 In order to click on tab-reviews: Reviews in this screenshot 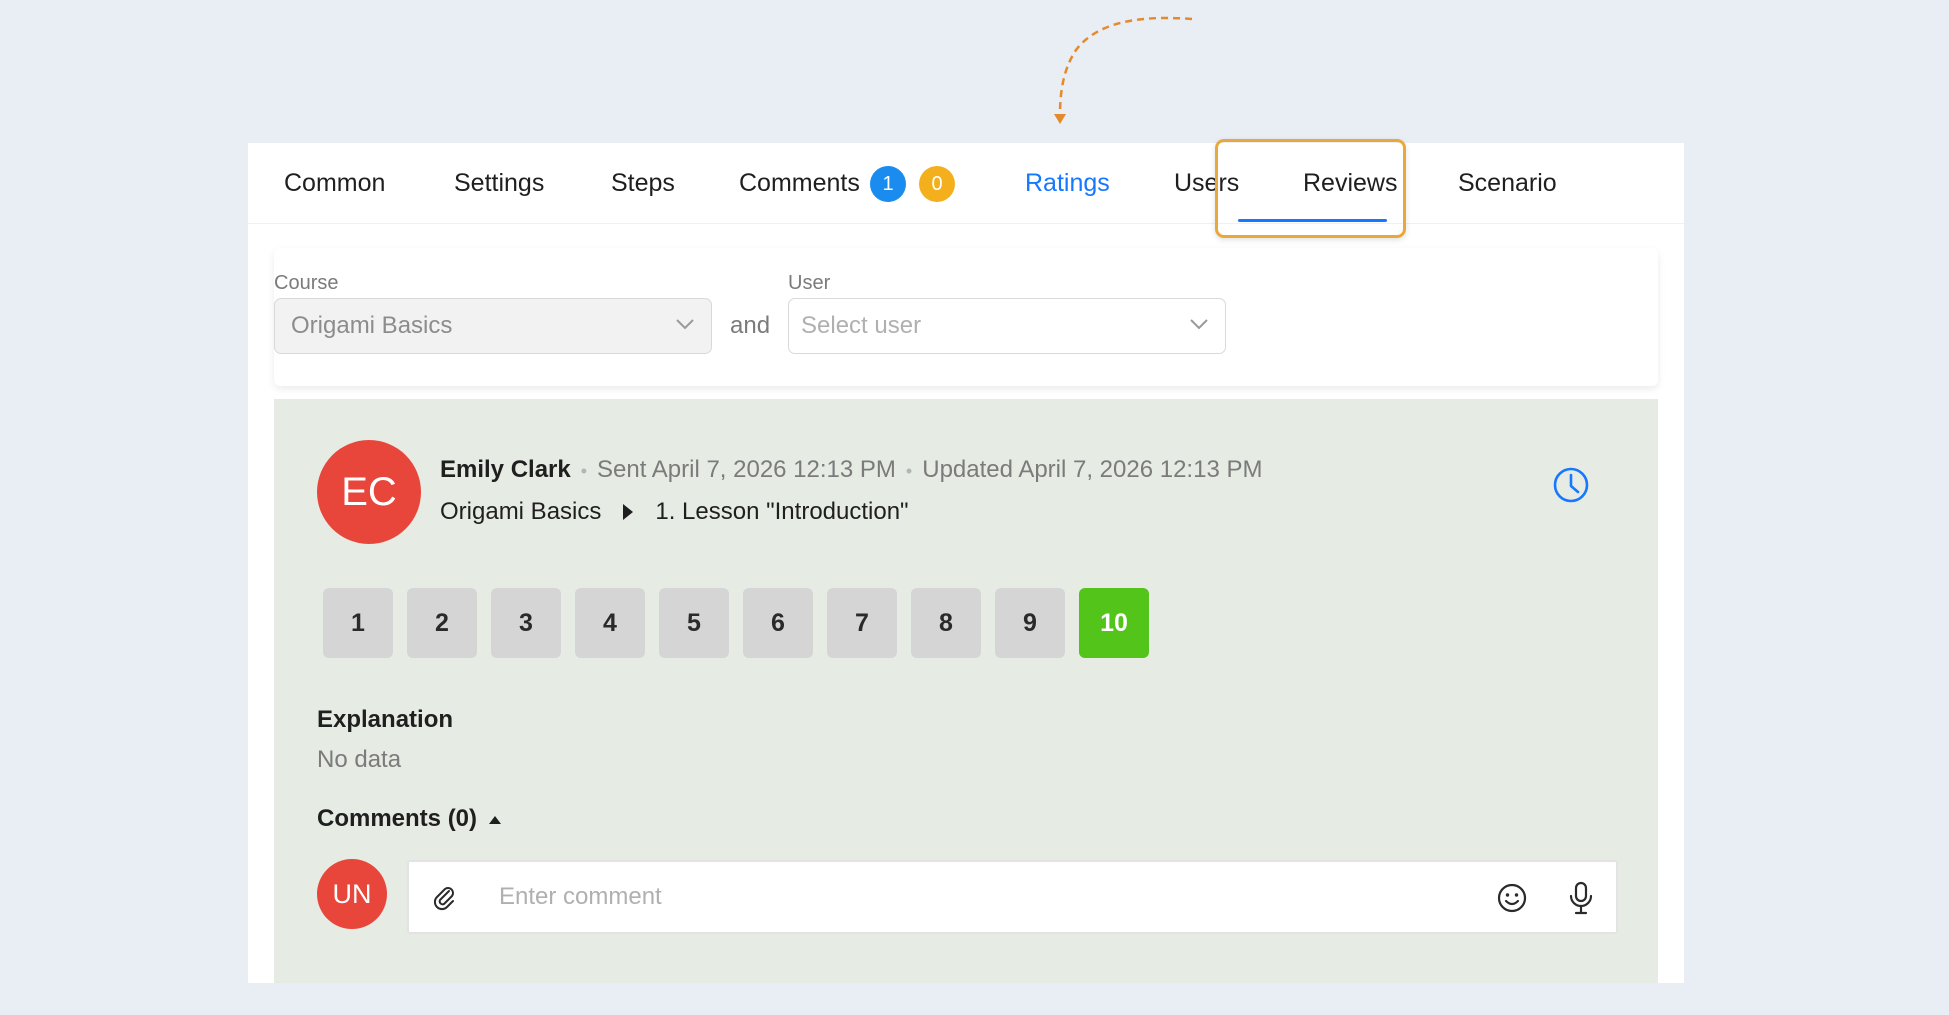, I will do `click(1350, 183)`.